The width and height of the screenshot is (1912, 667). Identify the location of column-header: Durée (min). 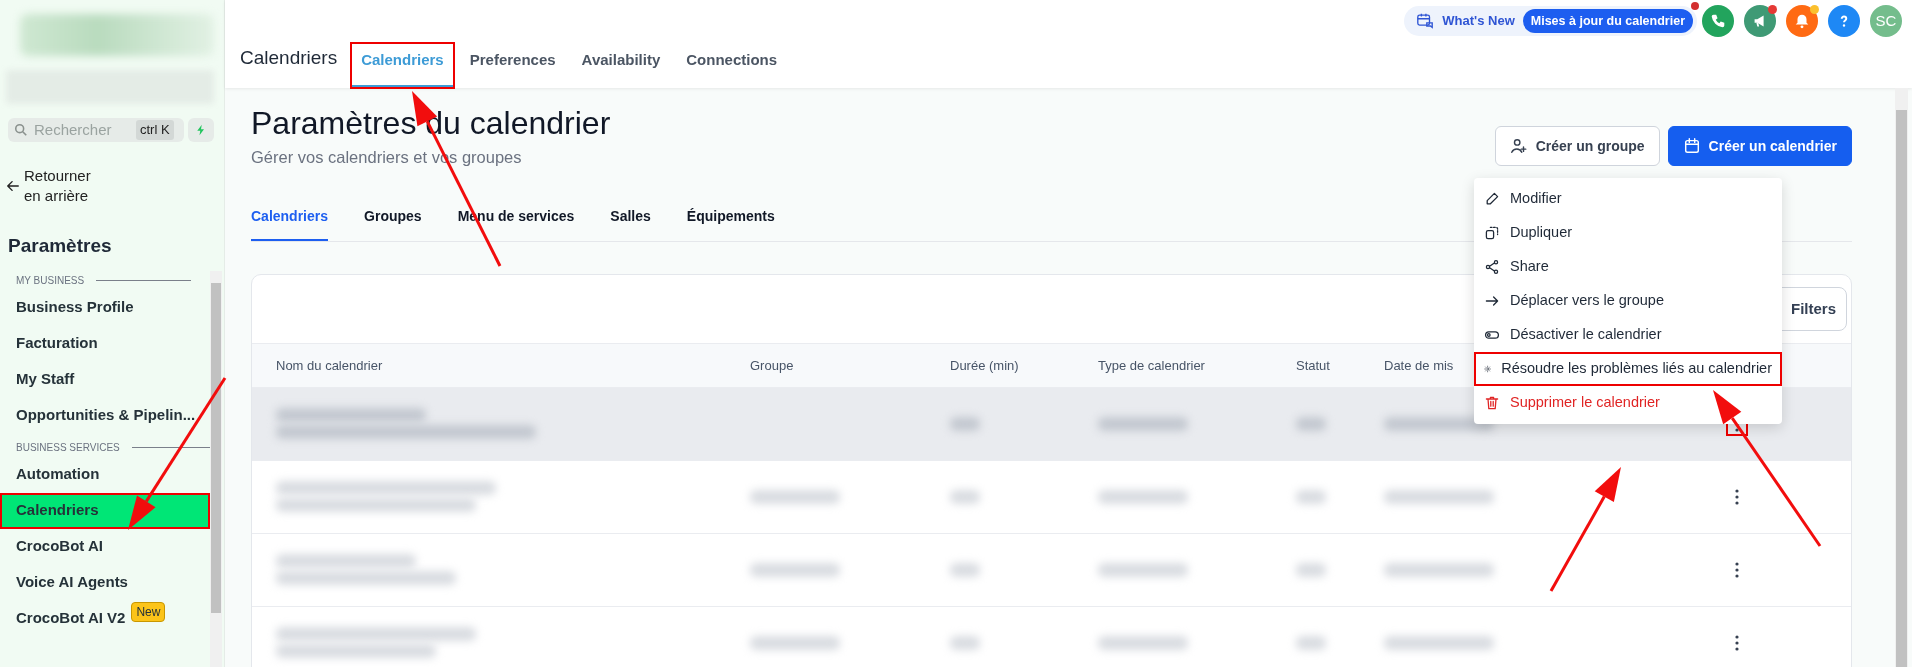
(984, 365).